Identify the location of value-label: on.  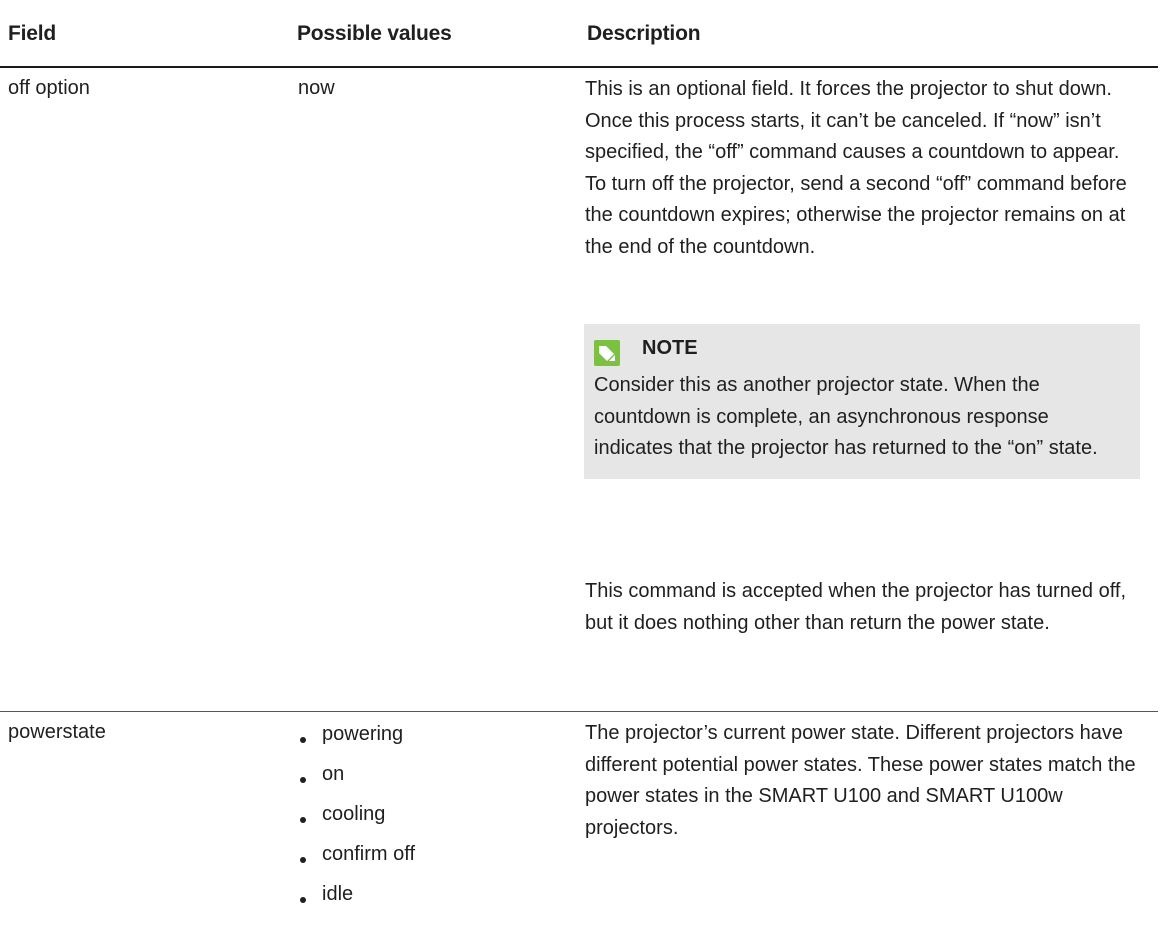
(333, 774).